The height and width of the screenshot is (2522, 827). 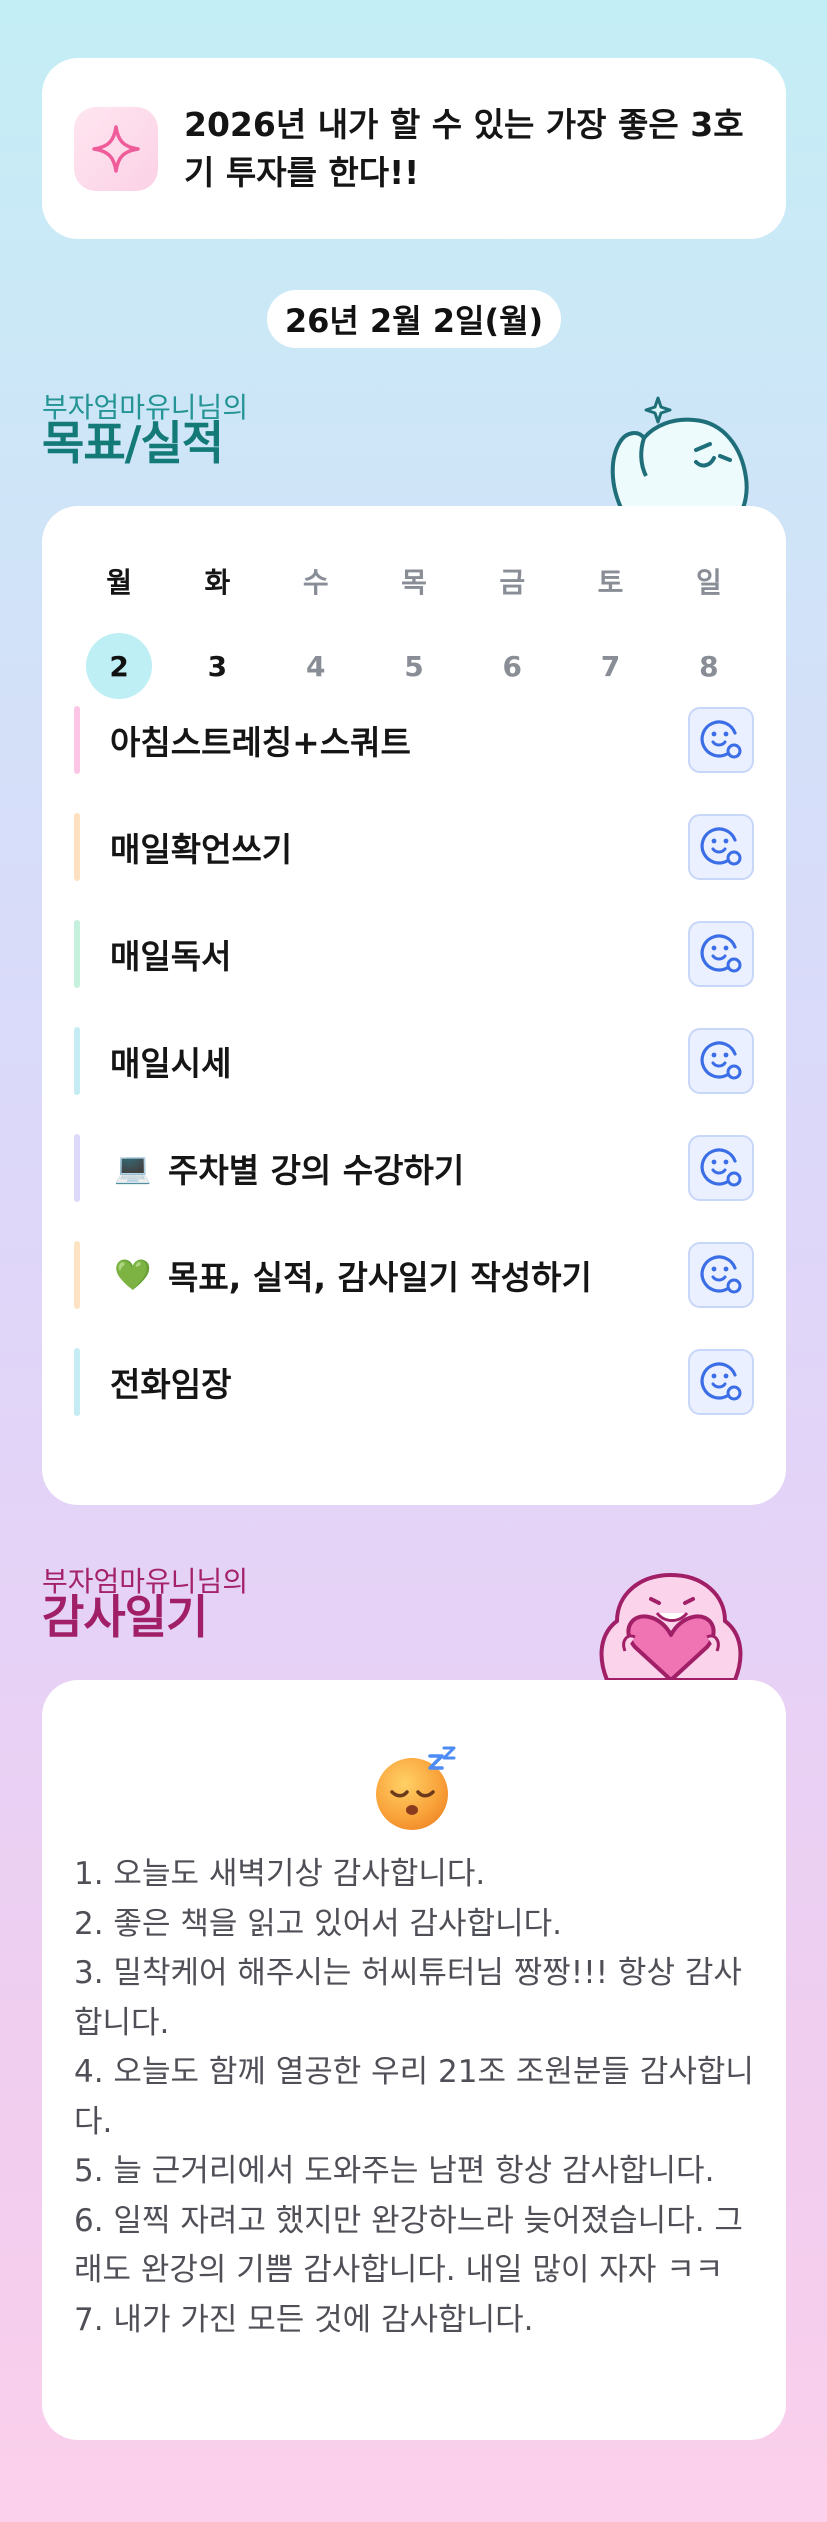 I want to click on waving-mascot-illustration, so click(x=679, y=453).